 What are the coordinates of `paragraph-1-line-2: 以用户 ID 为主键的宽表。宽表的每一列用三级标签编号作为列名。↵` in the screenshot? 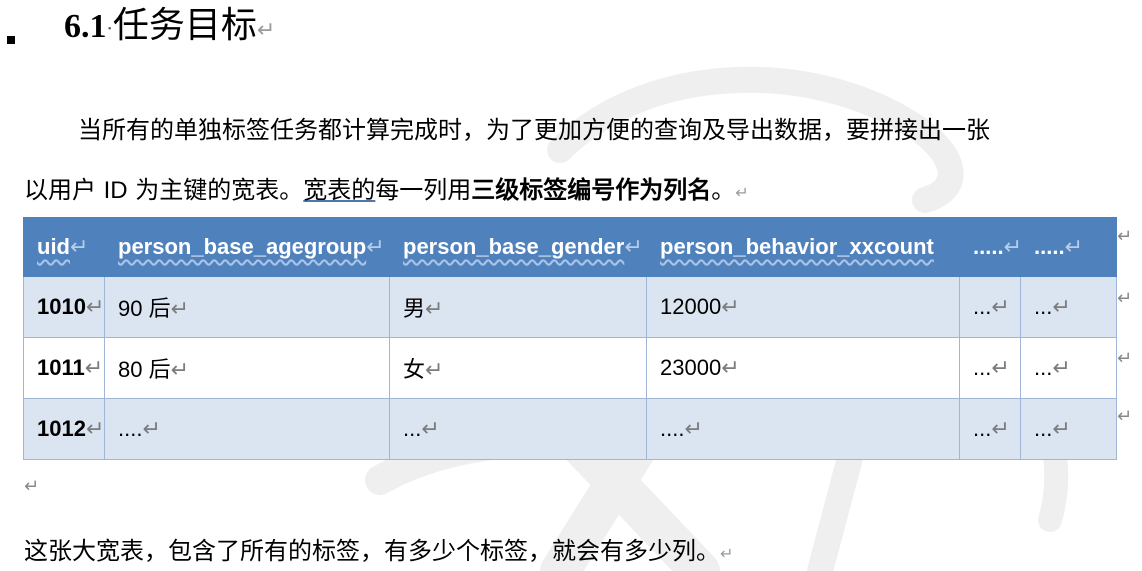 It's located at (386, 187).